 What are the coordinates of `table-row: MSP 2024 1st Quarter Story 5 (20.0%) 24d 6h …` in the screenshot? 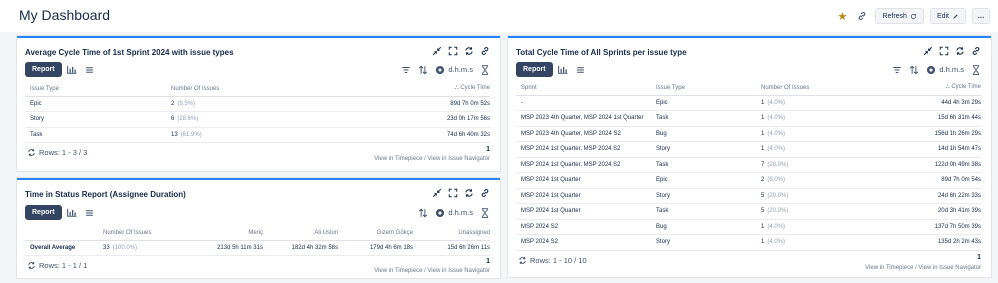 It's located at (748, 196).